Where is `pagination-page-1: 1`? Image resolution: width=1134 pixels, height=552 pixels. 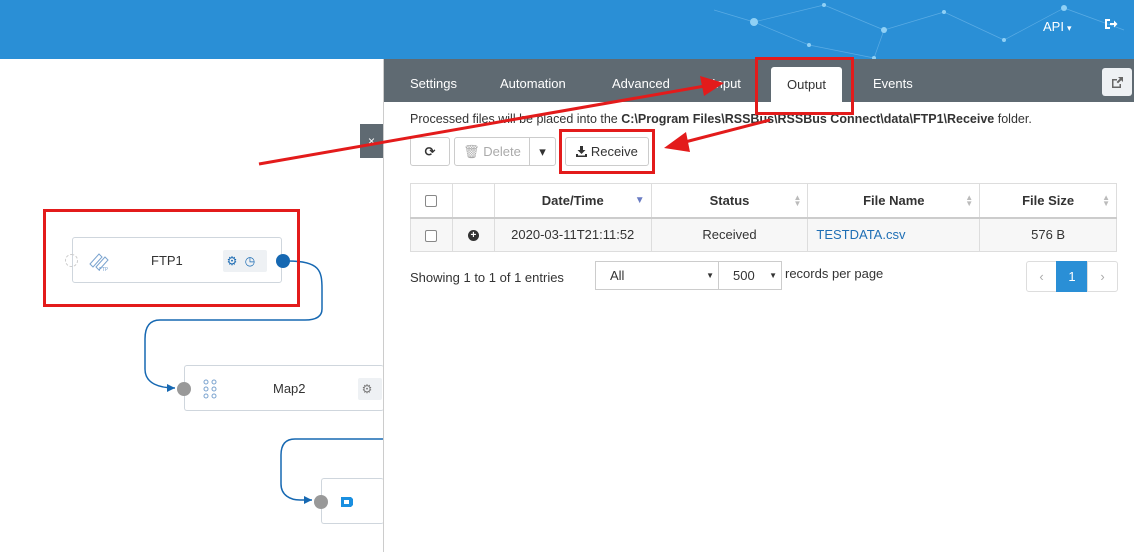 pagination-page-1: 1 is located at coordinates (1072, 276).